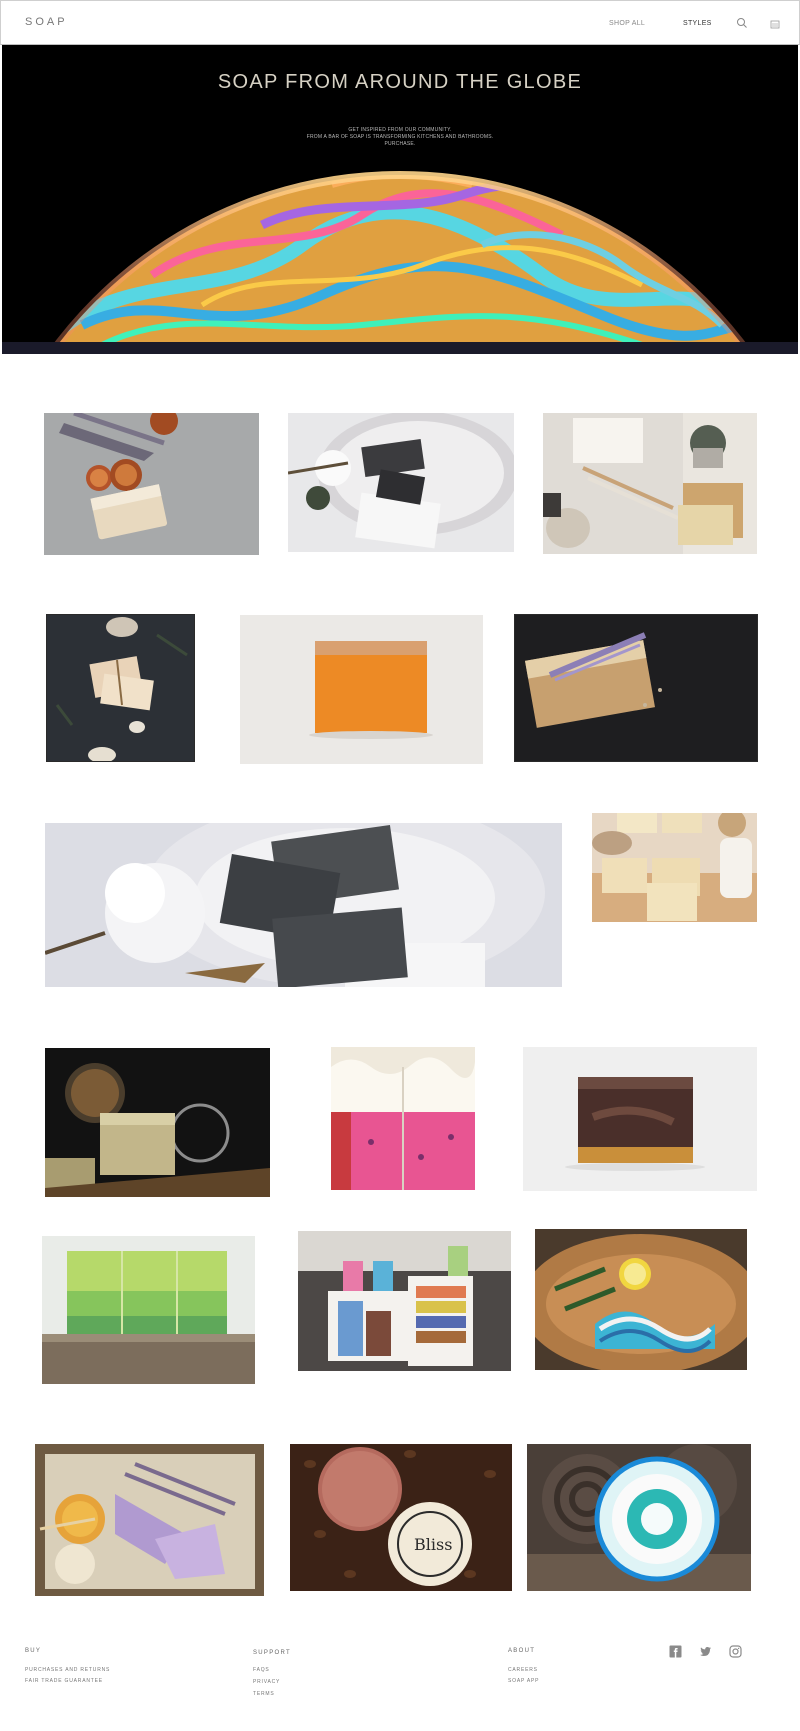 This screenshot has height=1731, width=800. What do you see at coordinates (67, 1670) in the screenshot?
I see `footer-link-purchases-returns: PURCHASES AND RETURNS` at bounding box center [67, 1670].